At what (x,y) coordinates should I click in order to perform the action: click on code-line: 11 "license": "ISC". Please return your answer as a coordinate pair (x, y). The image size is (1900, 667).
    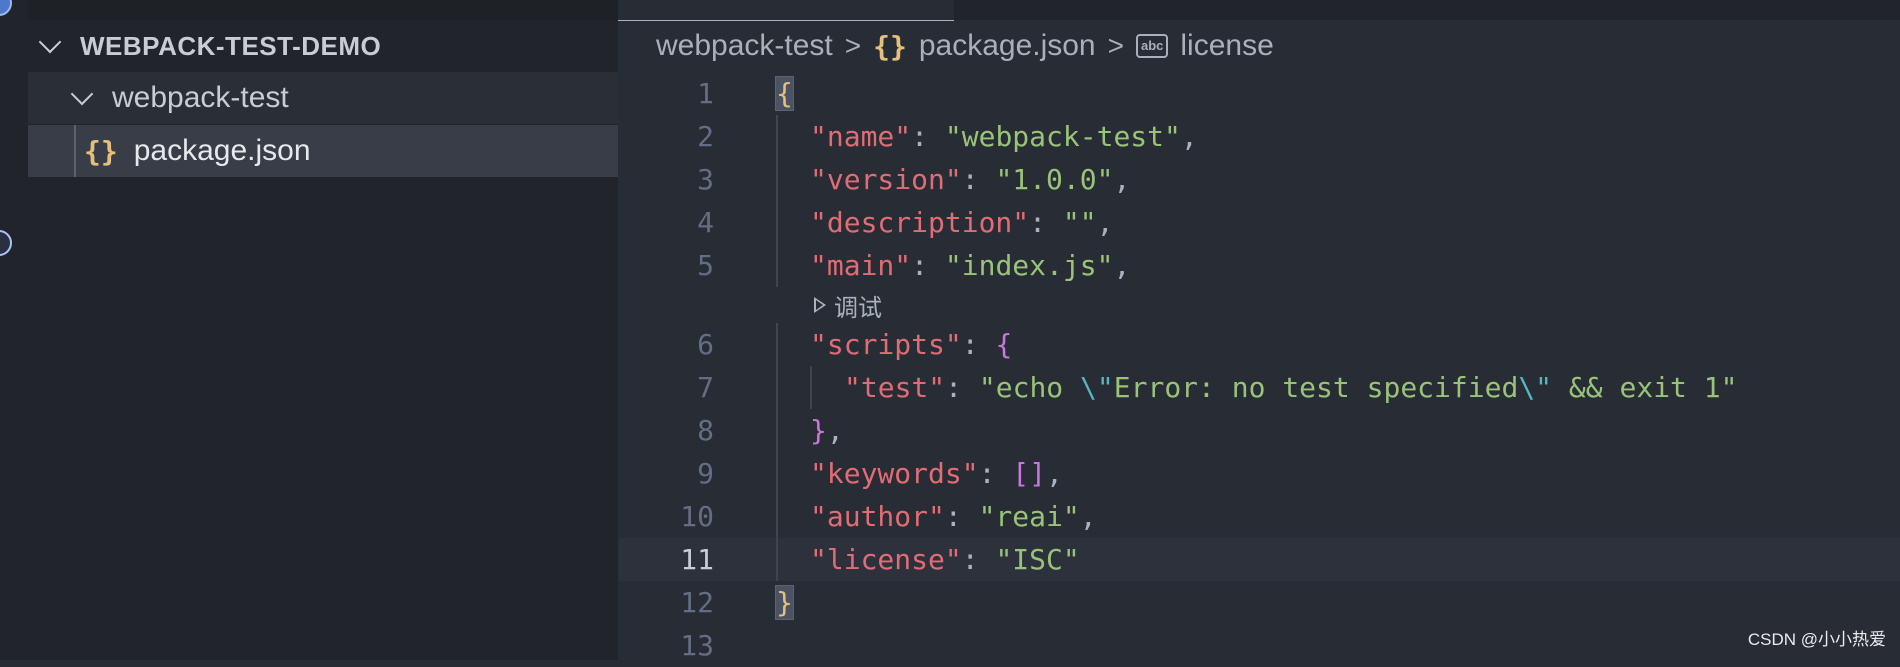
    Looking at the image, I should click on (1259, 559).